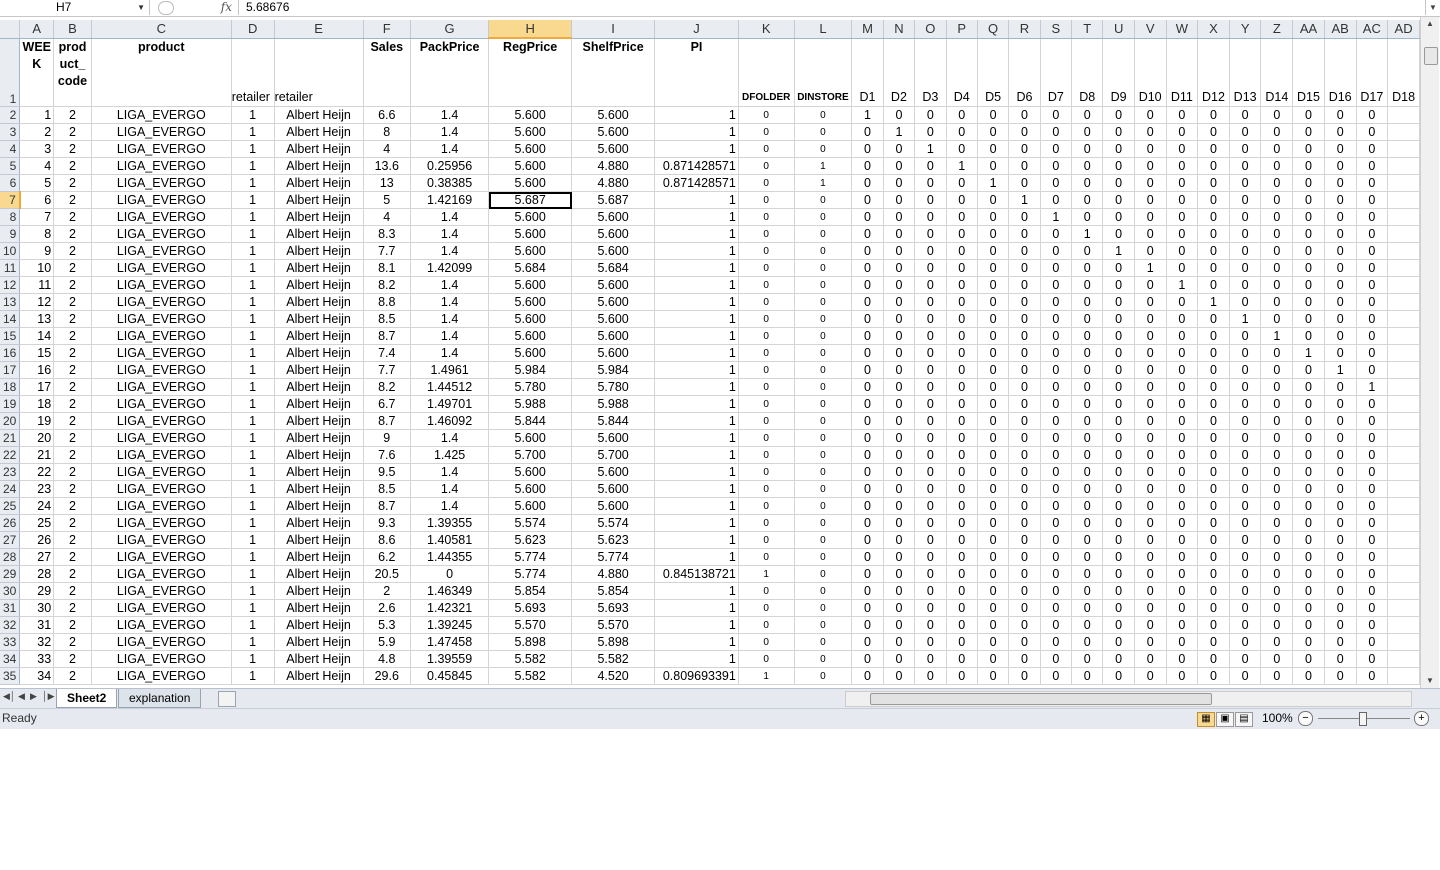  Describe the element at coordinates (1431, 56) in the screenshot. I see `vertical-scroll-thumb` at that location.